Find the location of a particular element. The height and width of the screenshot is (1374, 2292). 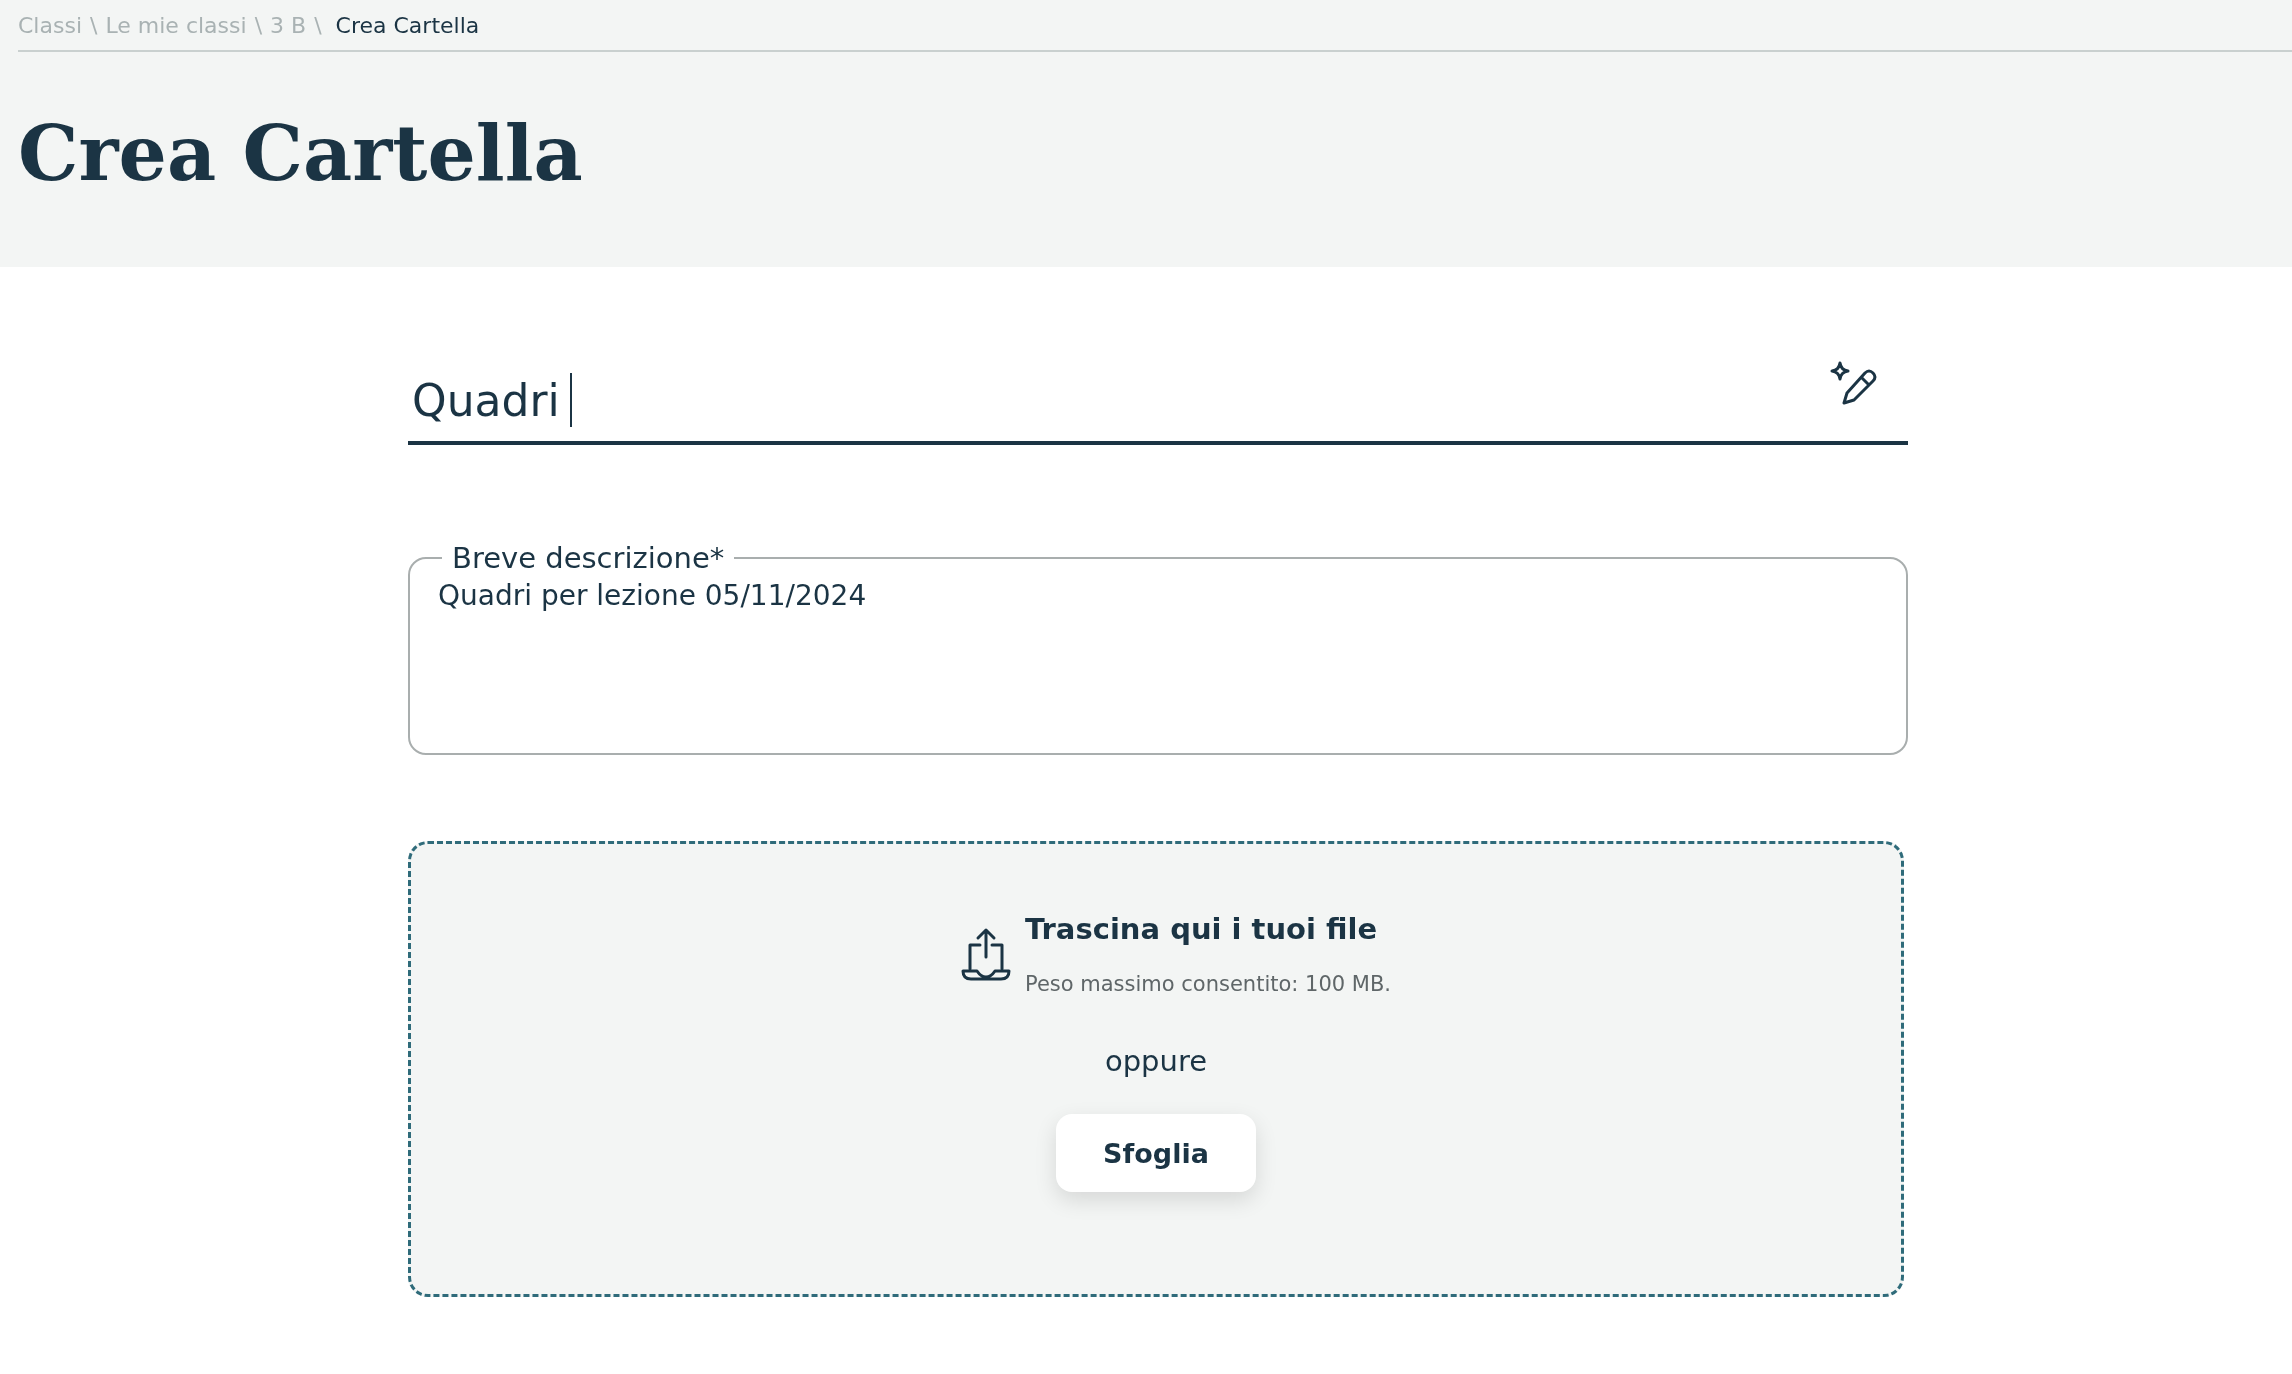

breadcrumb-link: Crea Cartella is located at coordinates (407, 25).